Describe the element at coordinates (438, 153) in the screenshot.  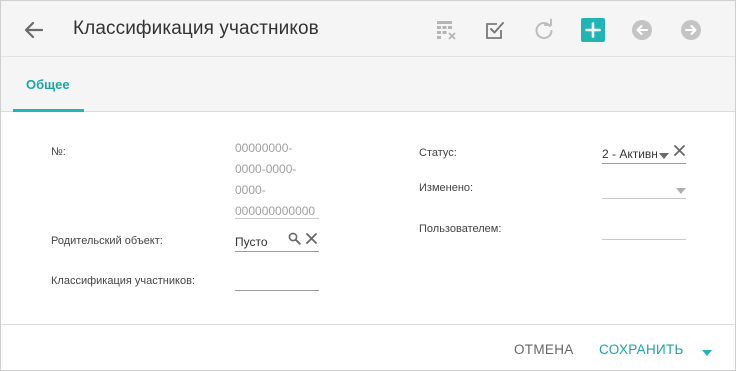
I see `status-label: Статус:` at that location.